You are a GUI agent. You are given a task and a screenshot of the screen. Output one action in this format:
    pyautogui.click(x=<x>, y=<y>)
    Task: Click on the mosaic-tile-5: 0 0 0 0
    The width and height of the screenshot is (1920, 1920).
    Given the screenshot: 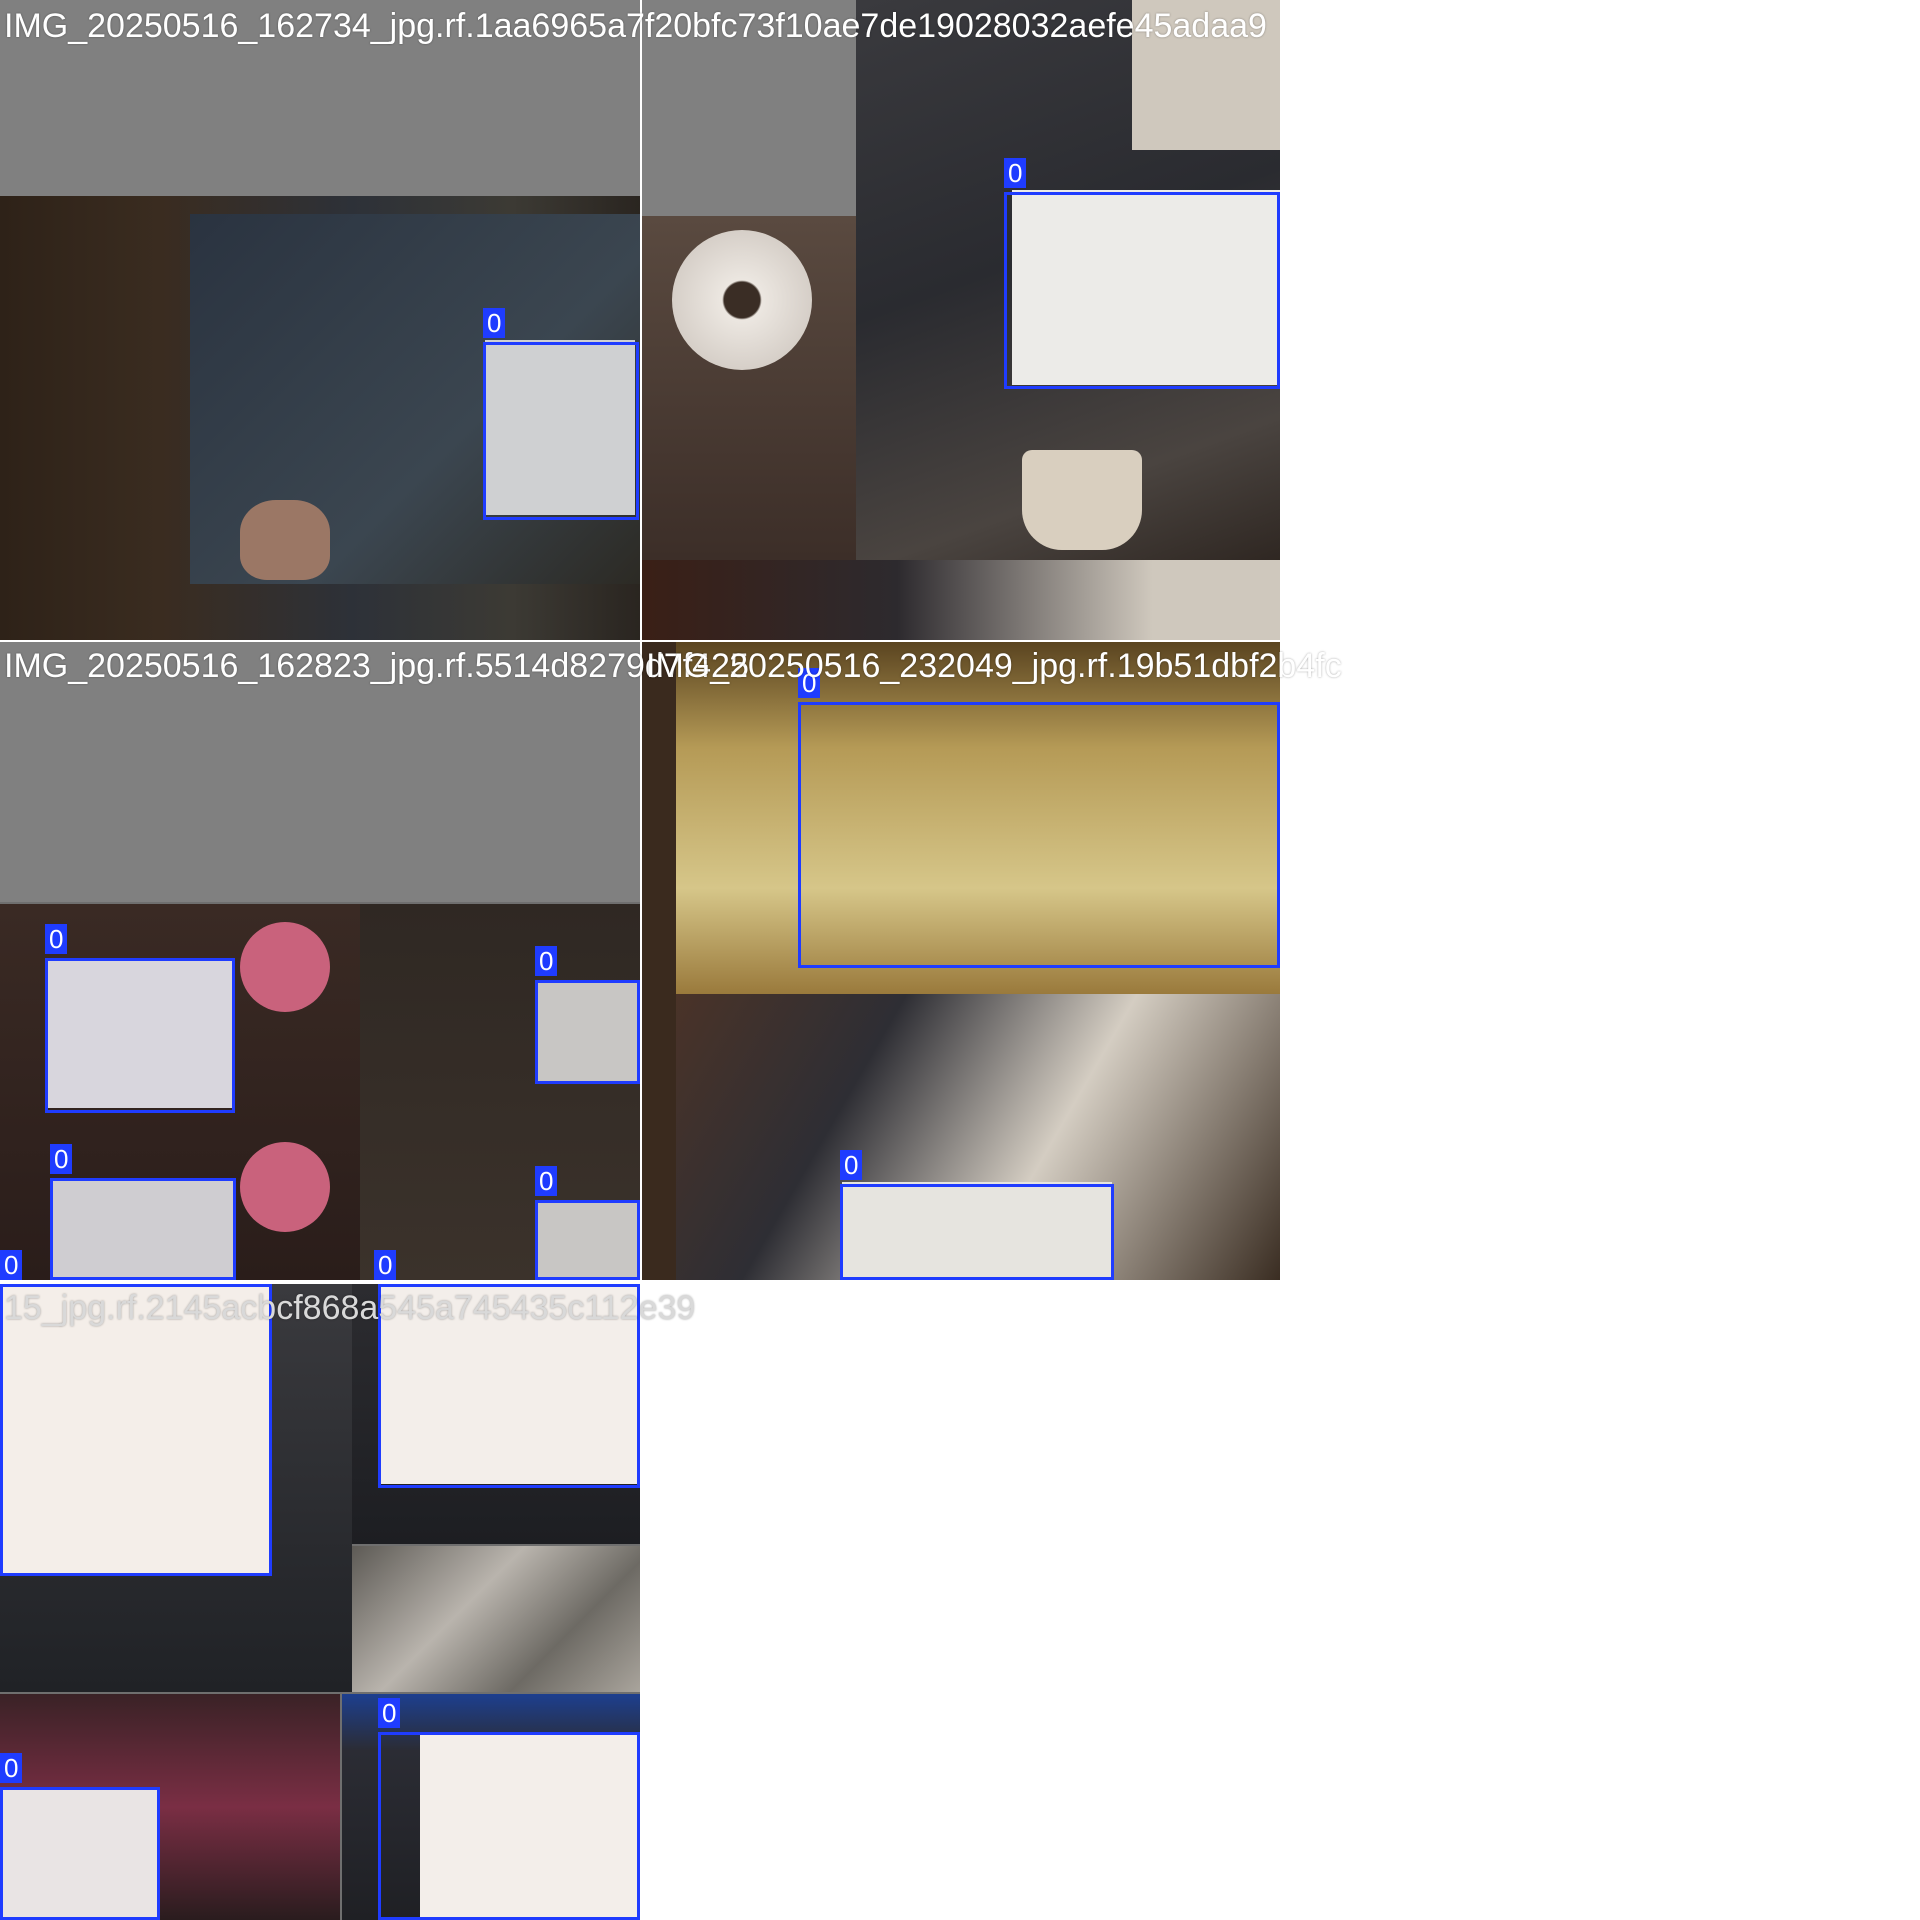 What is the action you would take?
    pyautogui.click(x=320, y=1602)
    